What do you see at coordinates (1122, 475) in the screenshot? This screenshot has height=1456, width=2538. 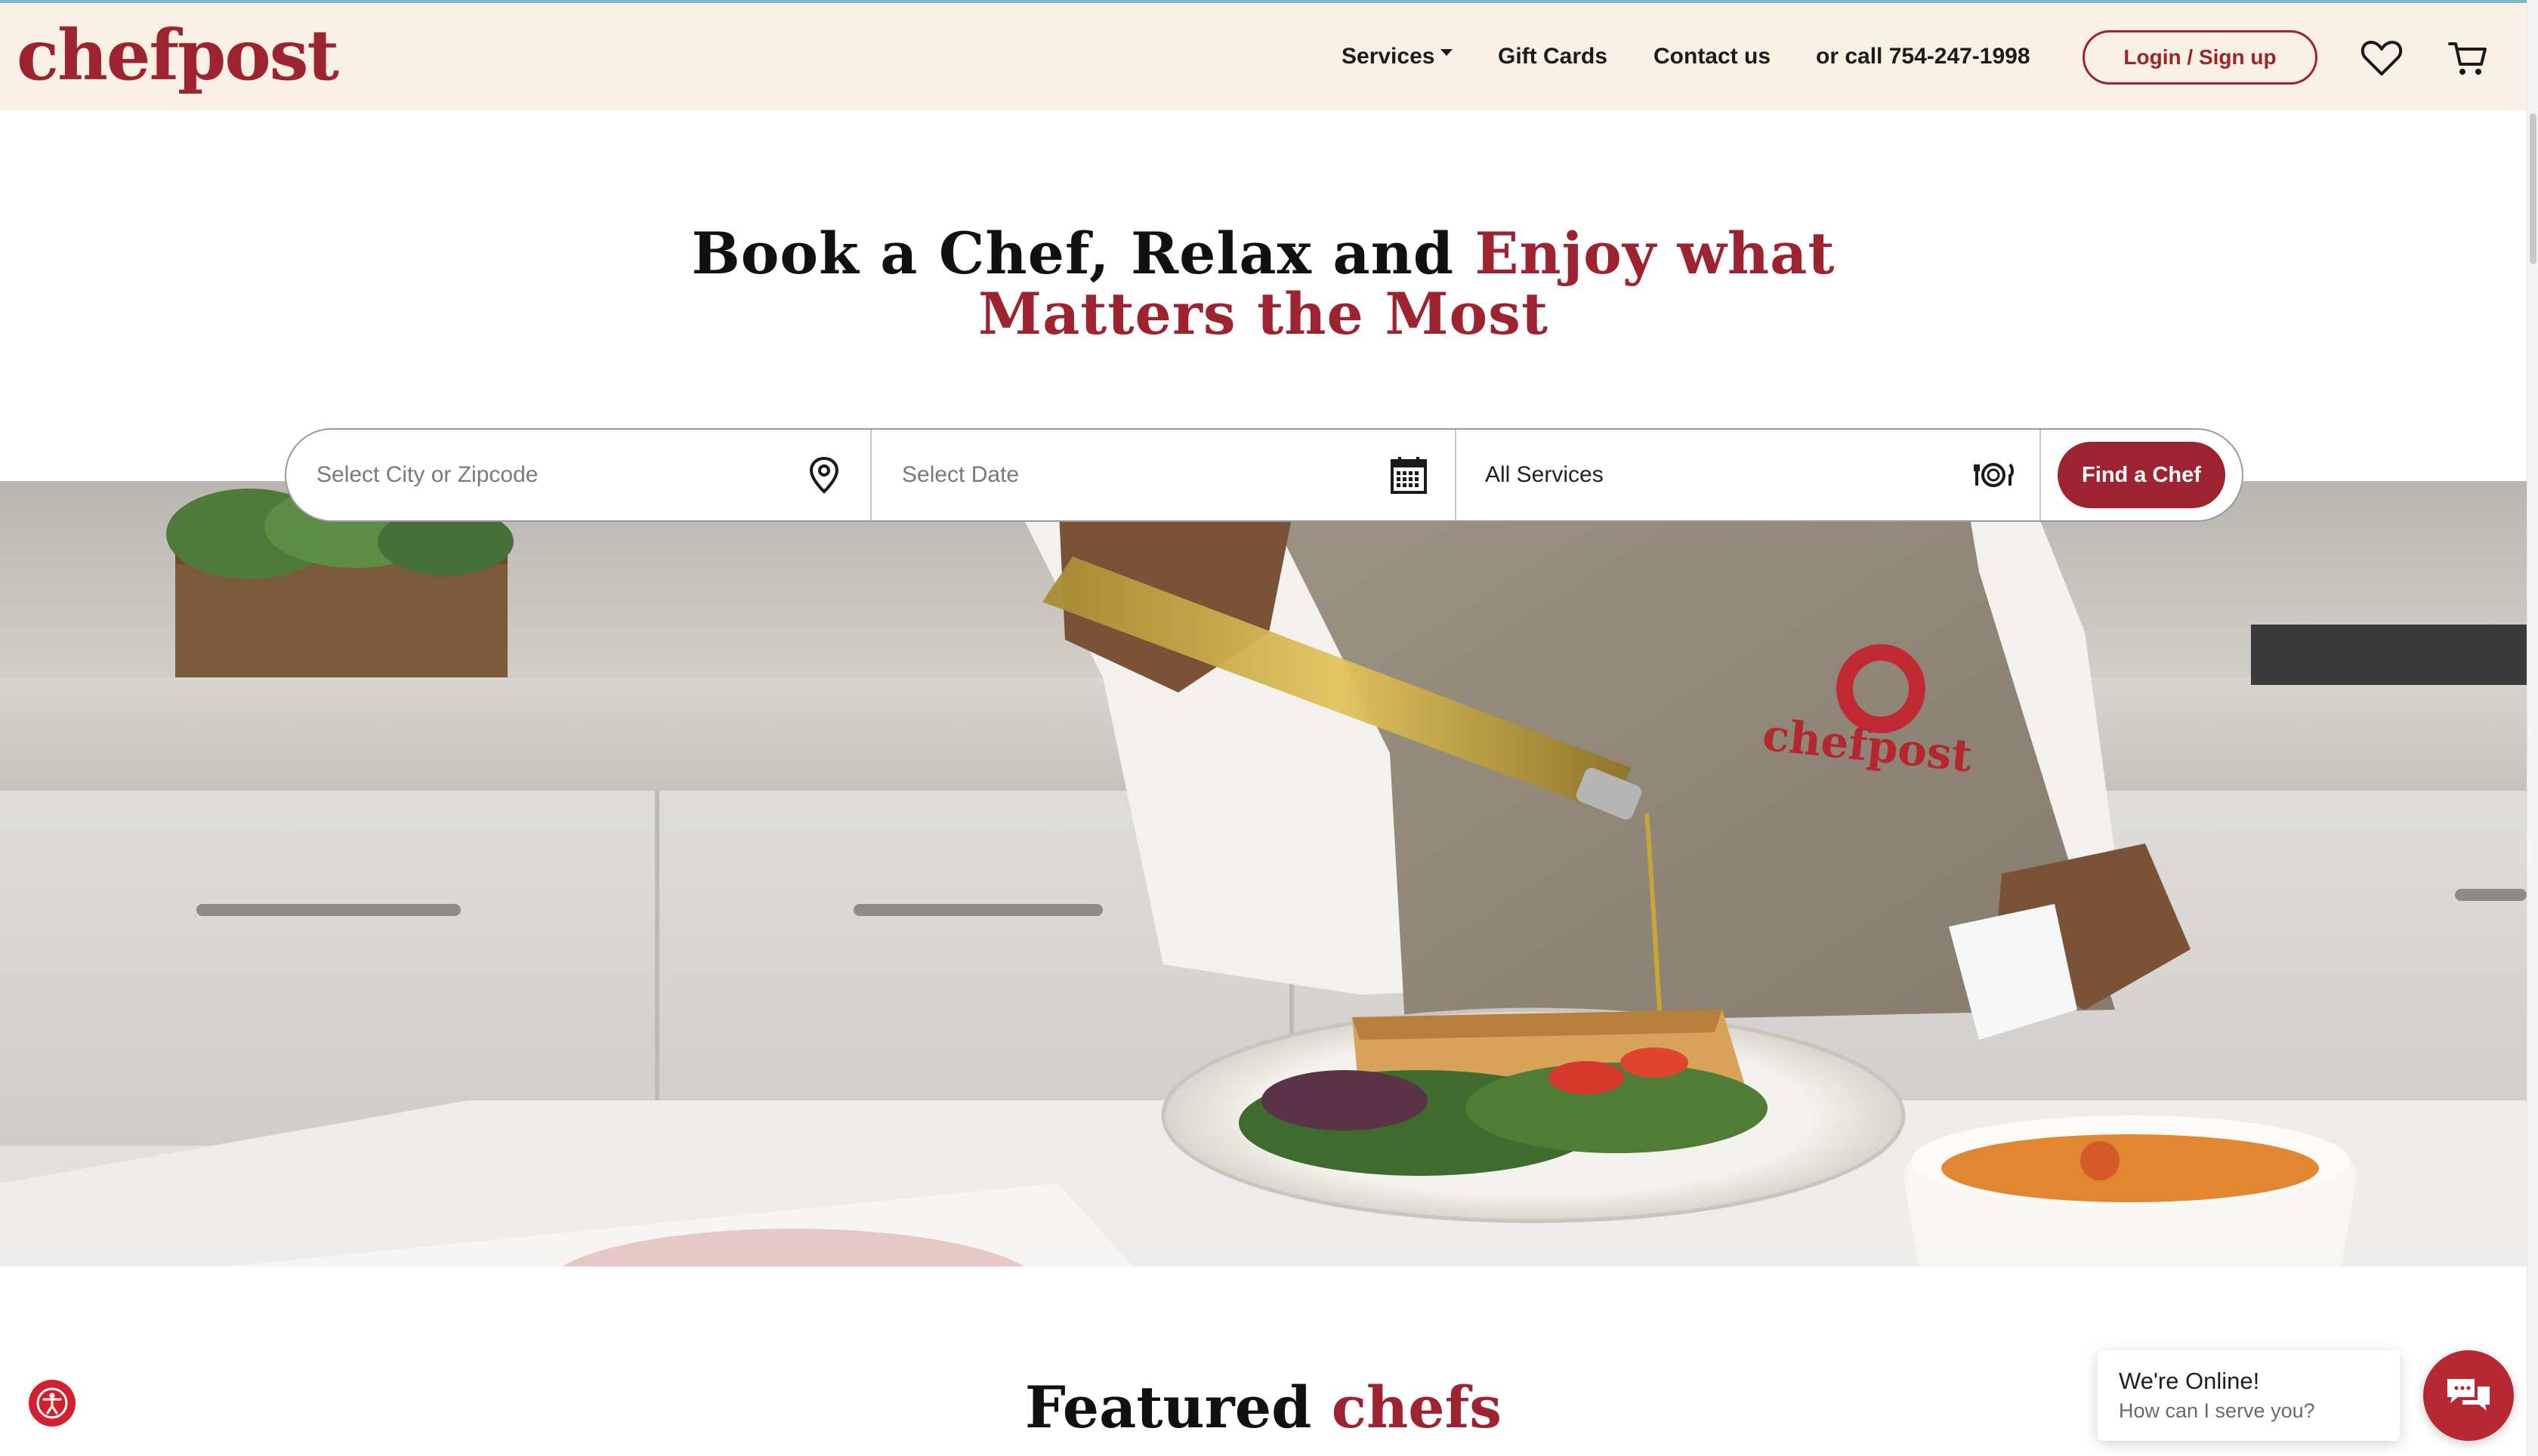 I see `date-input` at bounding box center [1122, 475].